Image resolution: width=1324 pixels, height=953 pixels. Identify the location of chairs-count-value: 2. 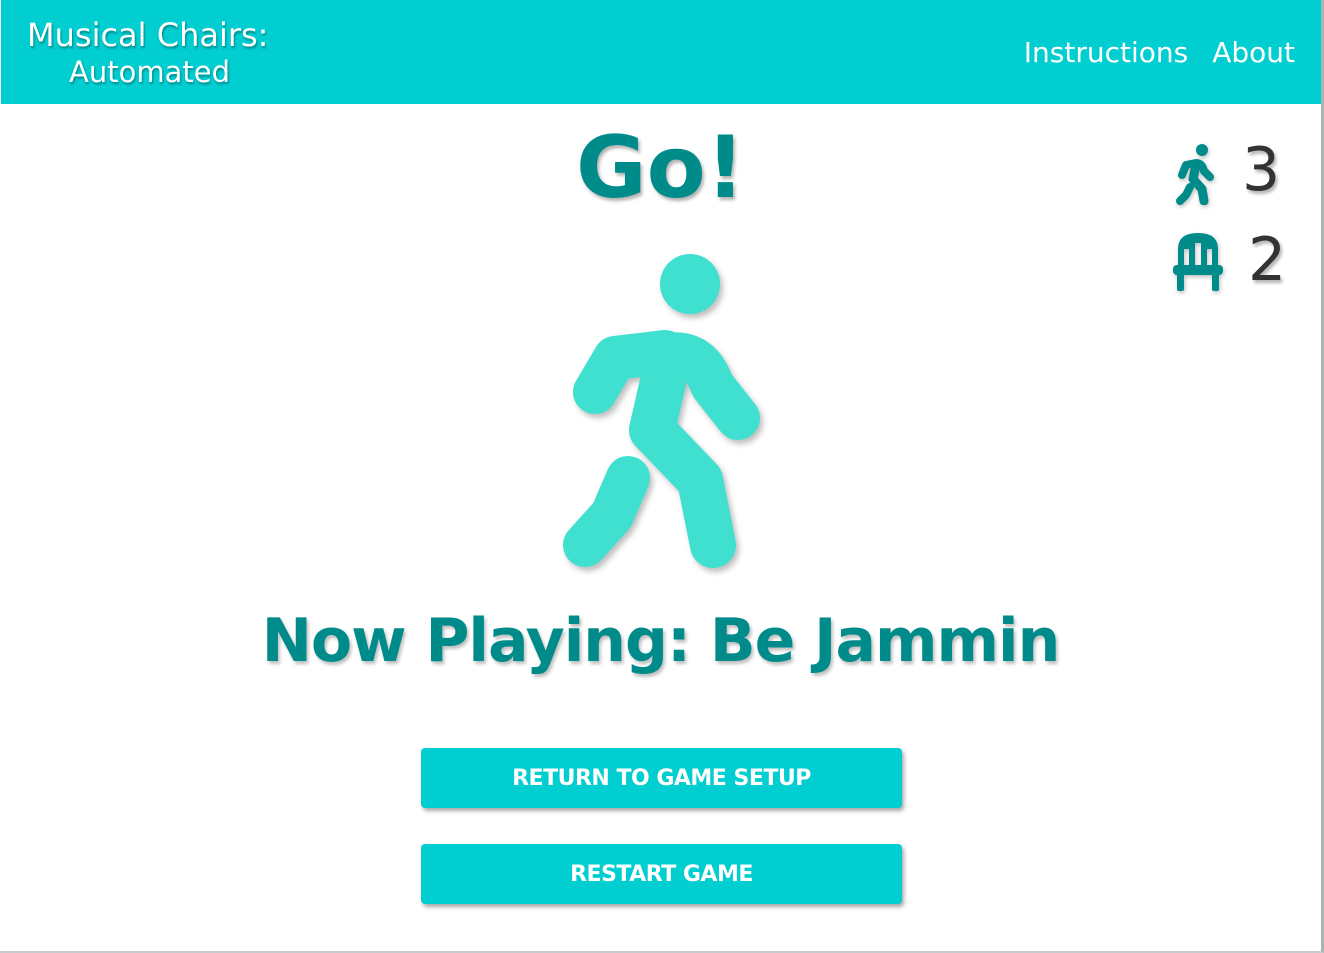
(1267, 260).